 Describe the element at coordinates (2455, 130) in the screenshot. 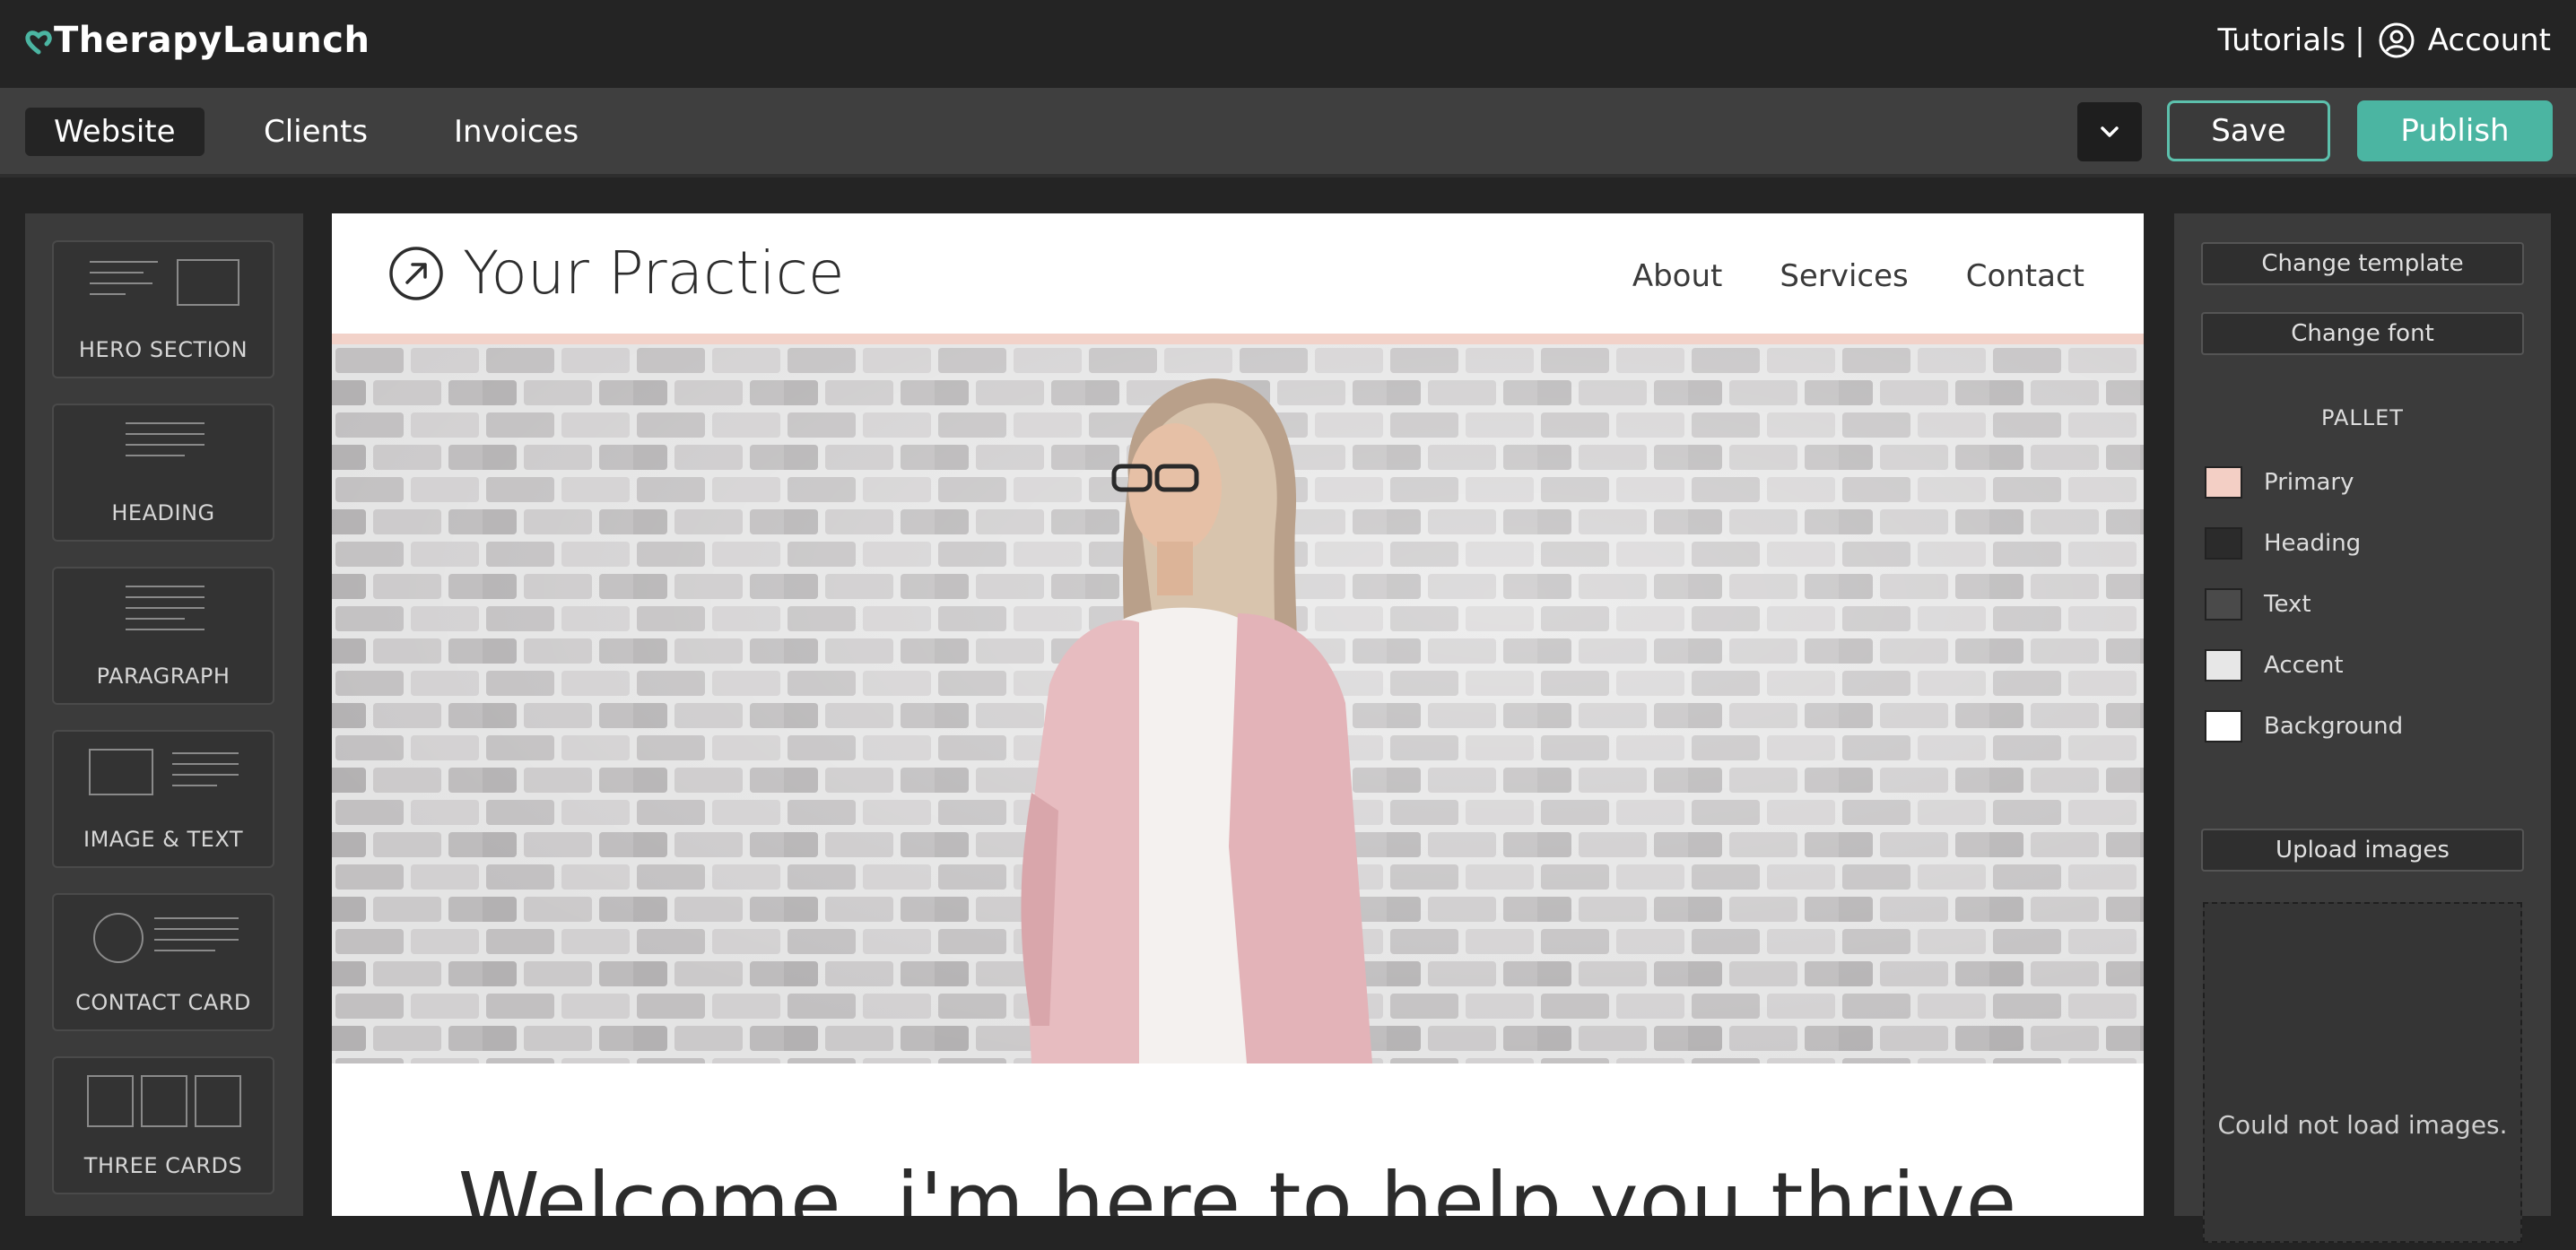

I see `publish-button: Publish` at that location.